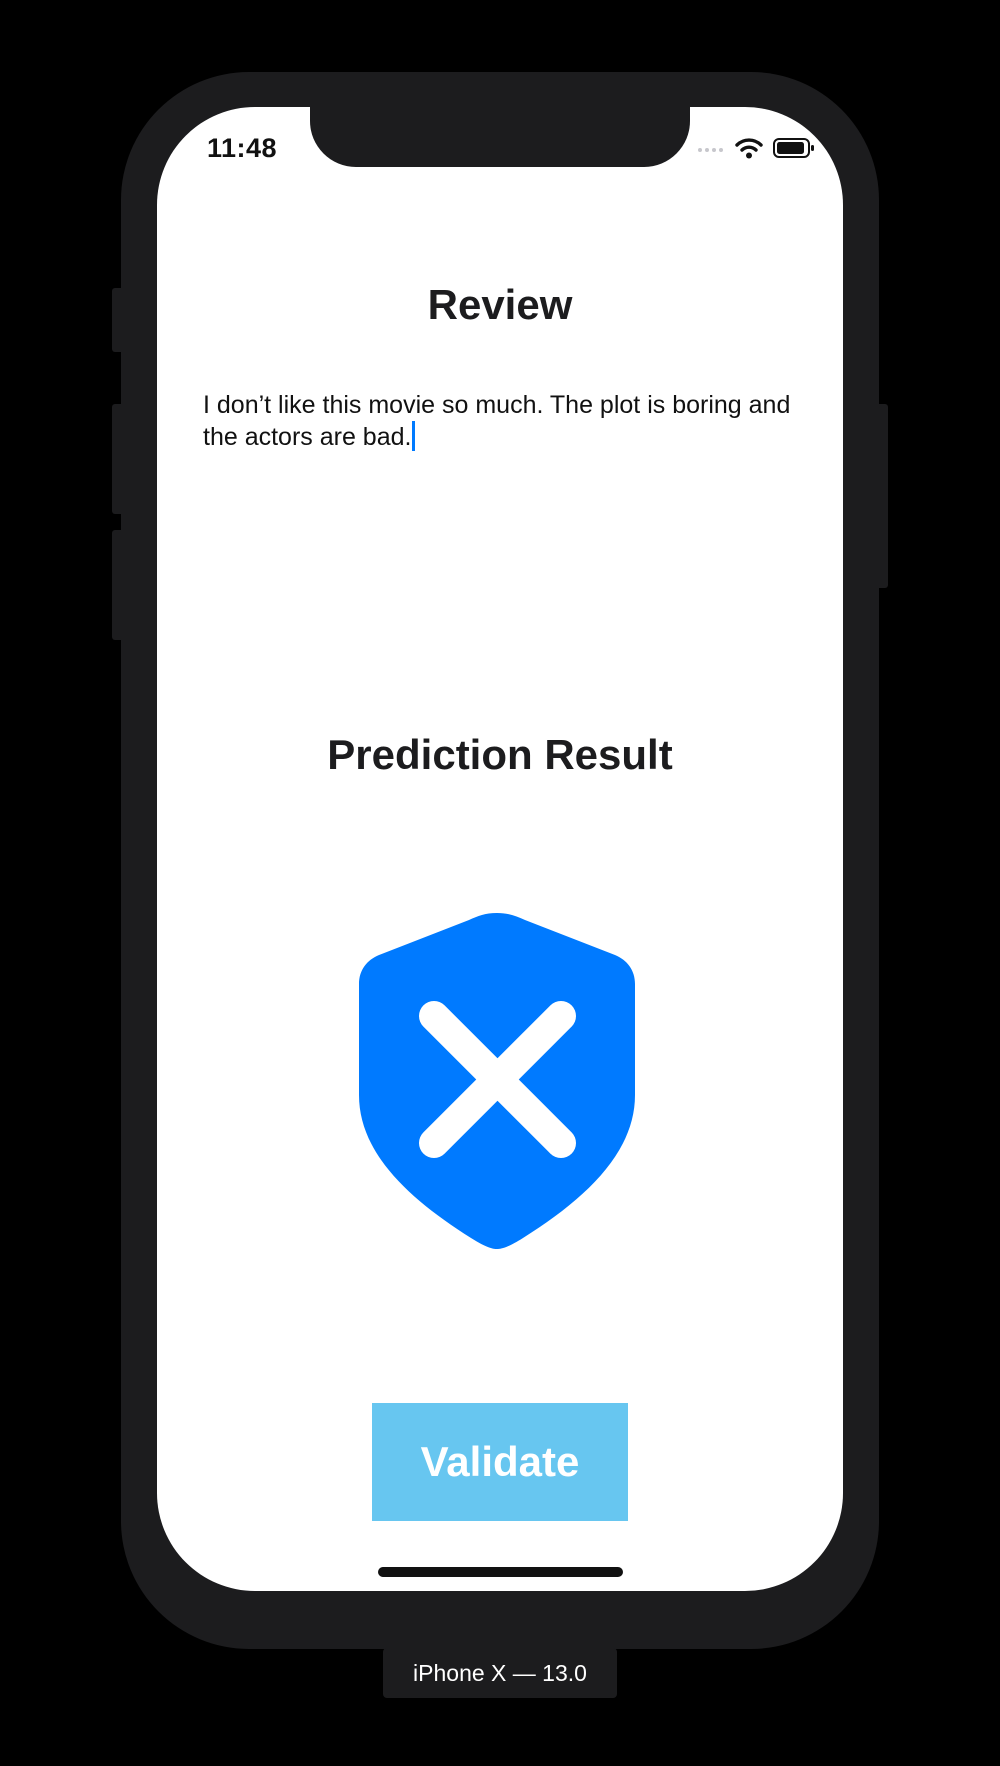  What do you see at coordinates (711, 151) in the screenshot?
I see `cellular-signal-icon` at bounding box center [711, 151].